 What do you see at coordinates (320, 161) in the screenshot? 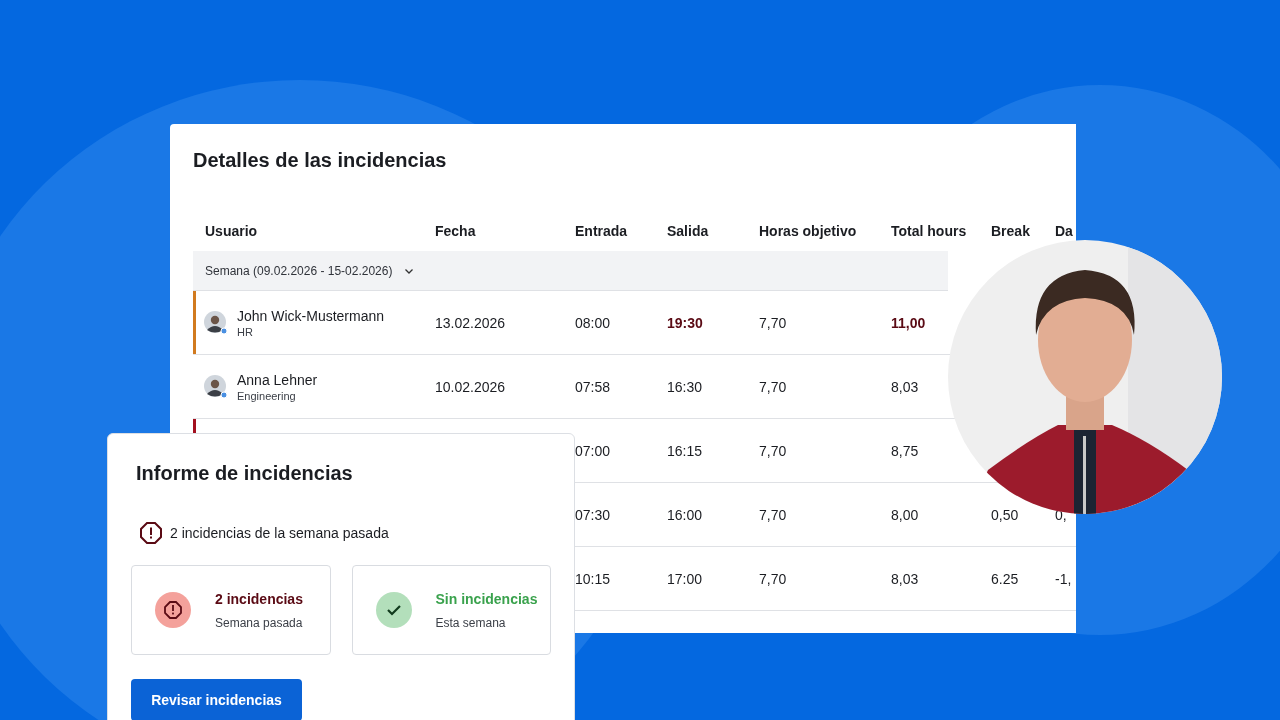
I see `card-title: Detalles de las incidencias` at bounding box center [320, 161].